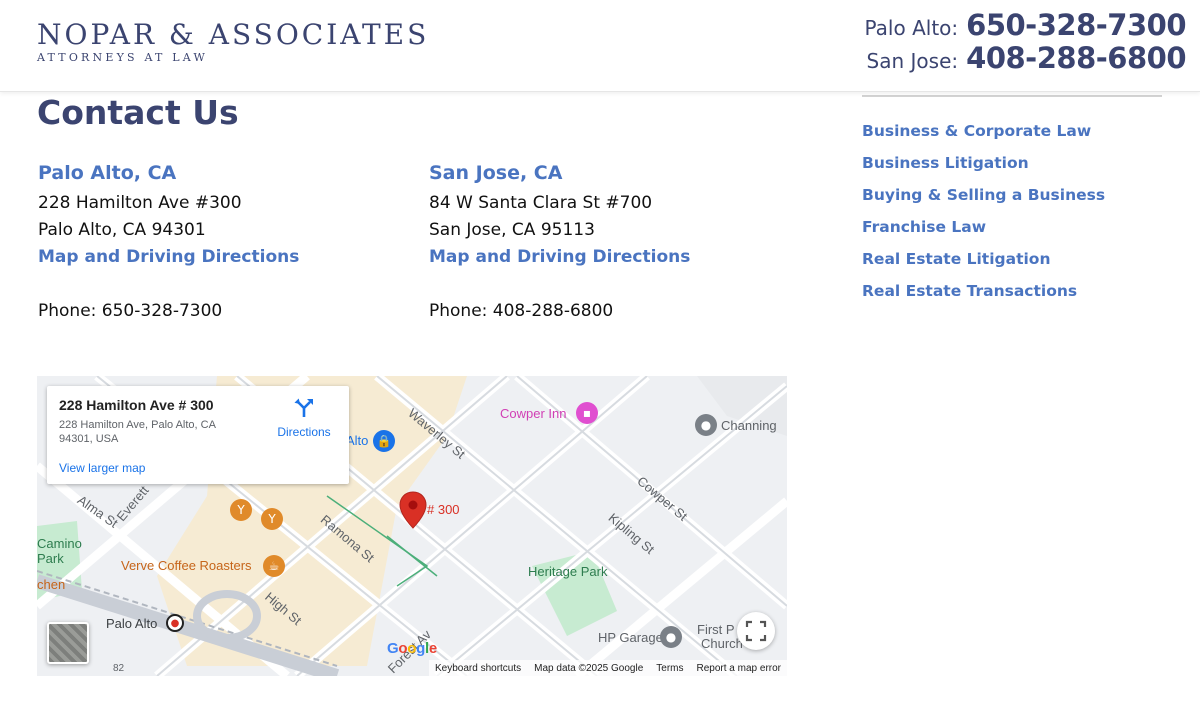  Describe the element at coordinates (1076, 58) in the screenshot. I see `header-phone-number: 408-288-6800` at that location.